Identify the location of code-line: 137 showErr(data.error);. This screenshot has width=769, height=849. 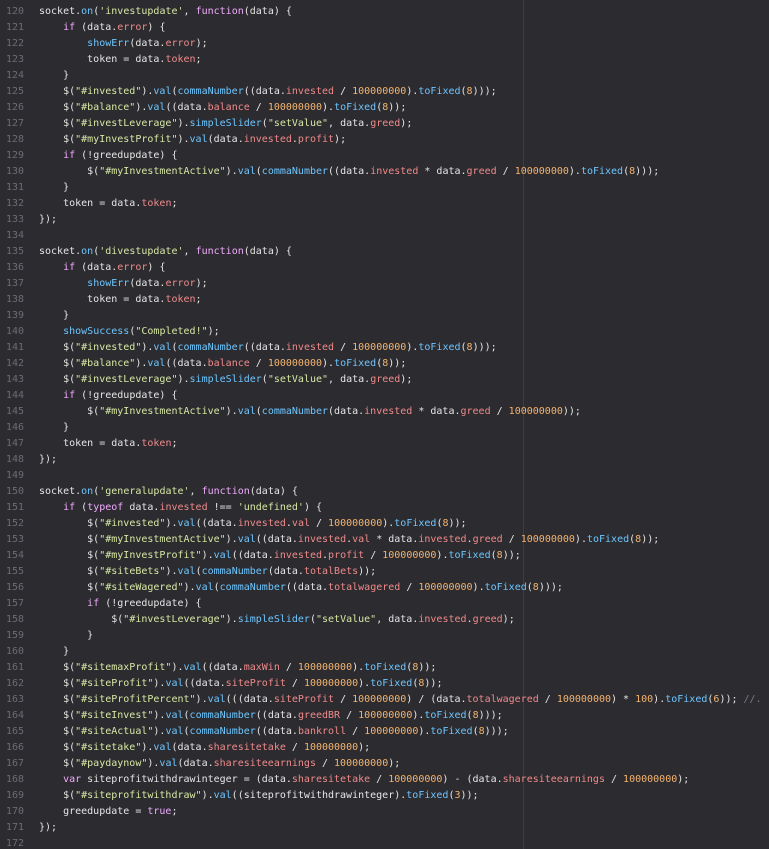
(384, 284).